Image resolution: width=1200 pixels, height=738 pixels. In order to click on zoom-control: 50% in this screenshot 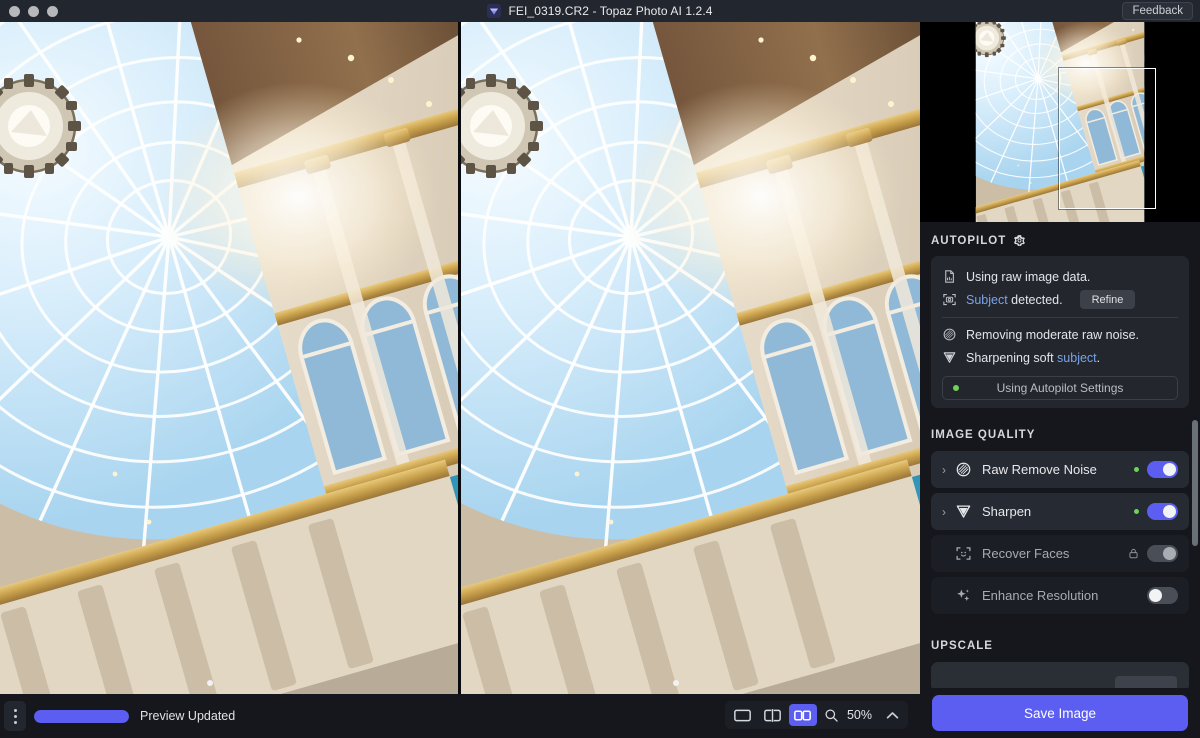, I will do `click(848, 715)`.